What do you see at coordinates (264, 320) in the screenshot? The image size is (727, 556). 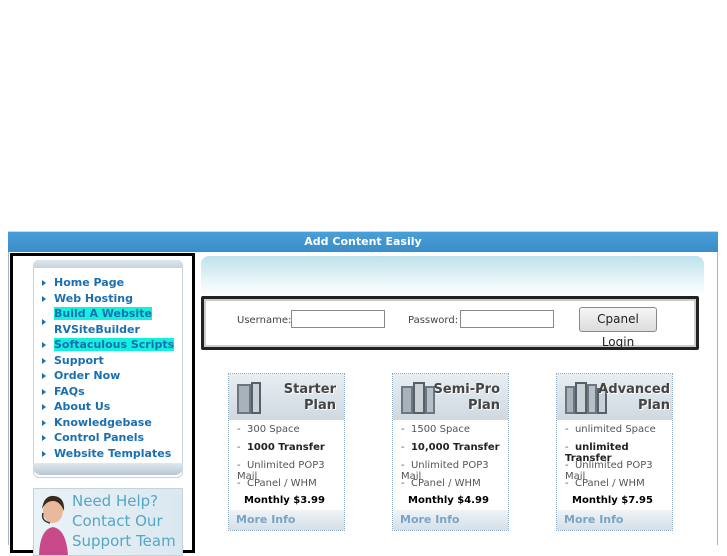 I see `username-label: Username:` at bounding box center [264, 320].